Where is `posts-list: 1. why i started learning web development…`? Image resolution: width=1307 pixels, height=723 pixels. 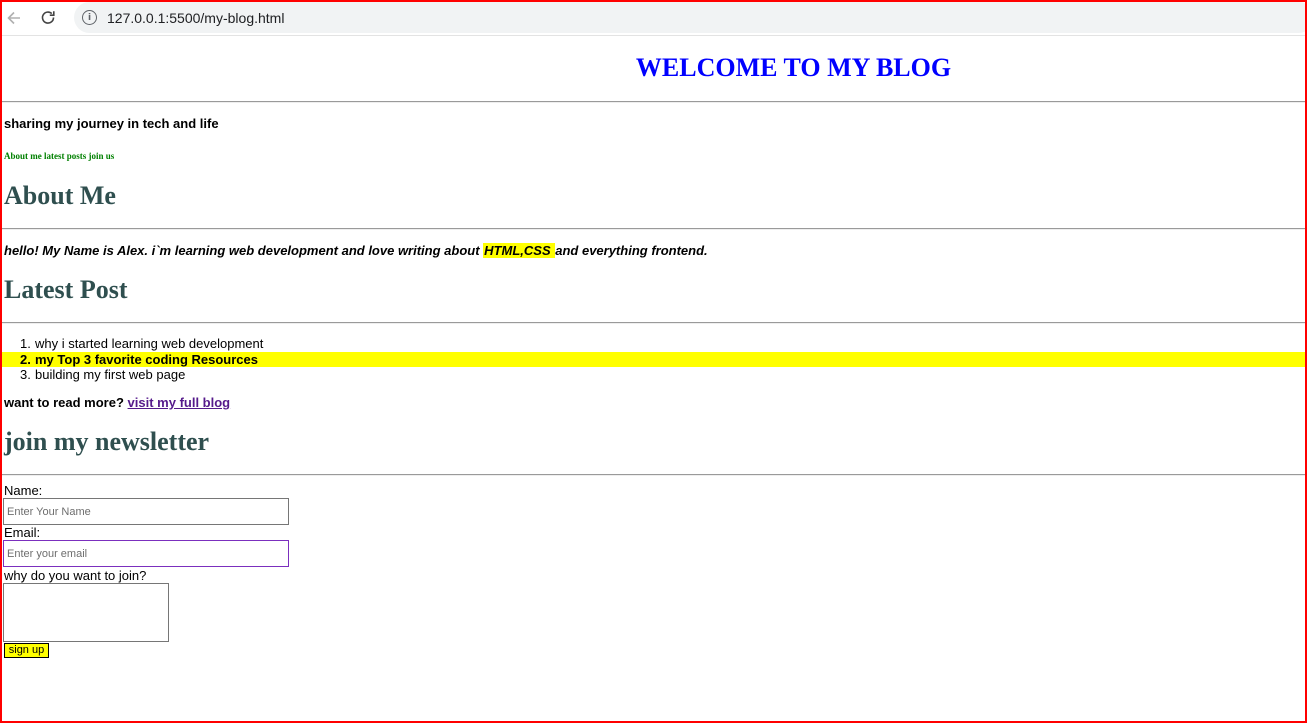 posts-list: 1. why i started learning web development… is located at coordinates (653, 359).